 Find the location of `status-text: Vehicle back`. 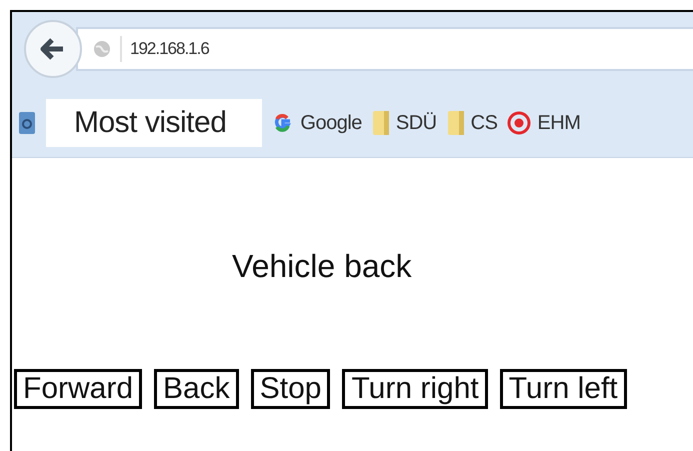

status-text: Vehicle back is located at coordinates (322, 266).